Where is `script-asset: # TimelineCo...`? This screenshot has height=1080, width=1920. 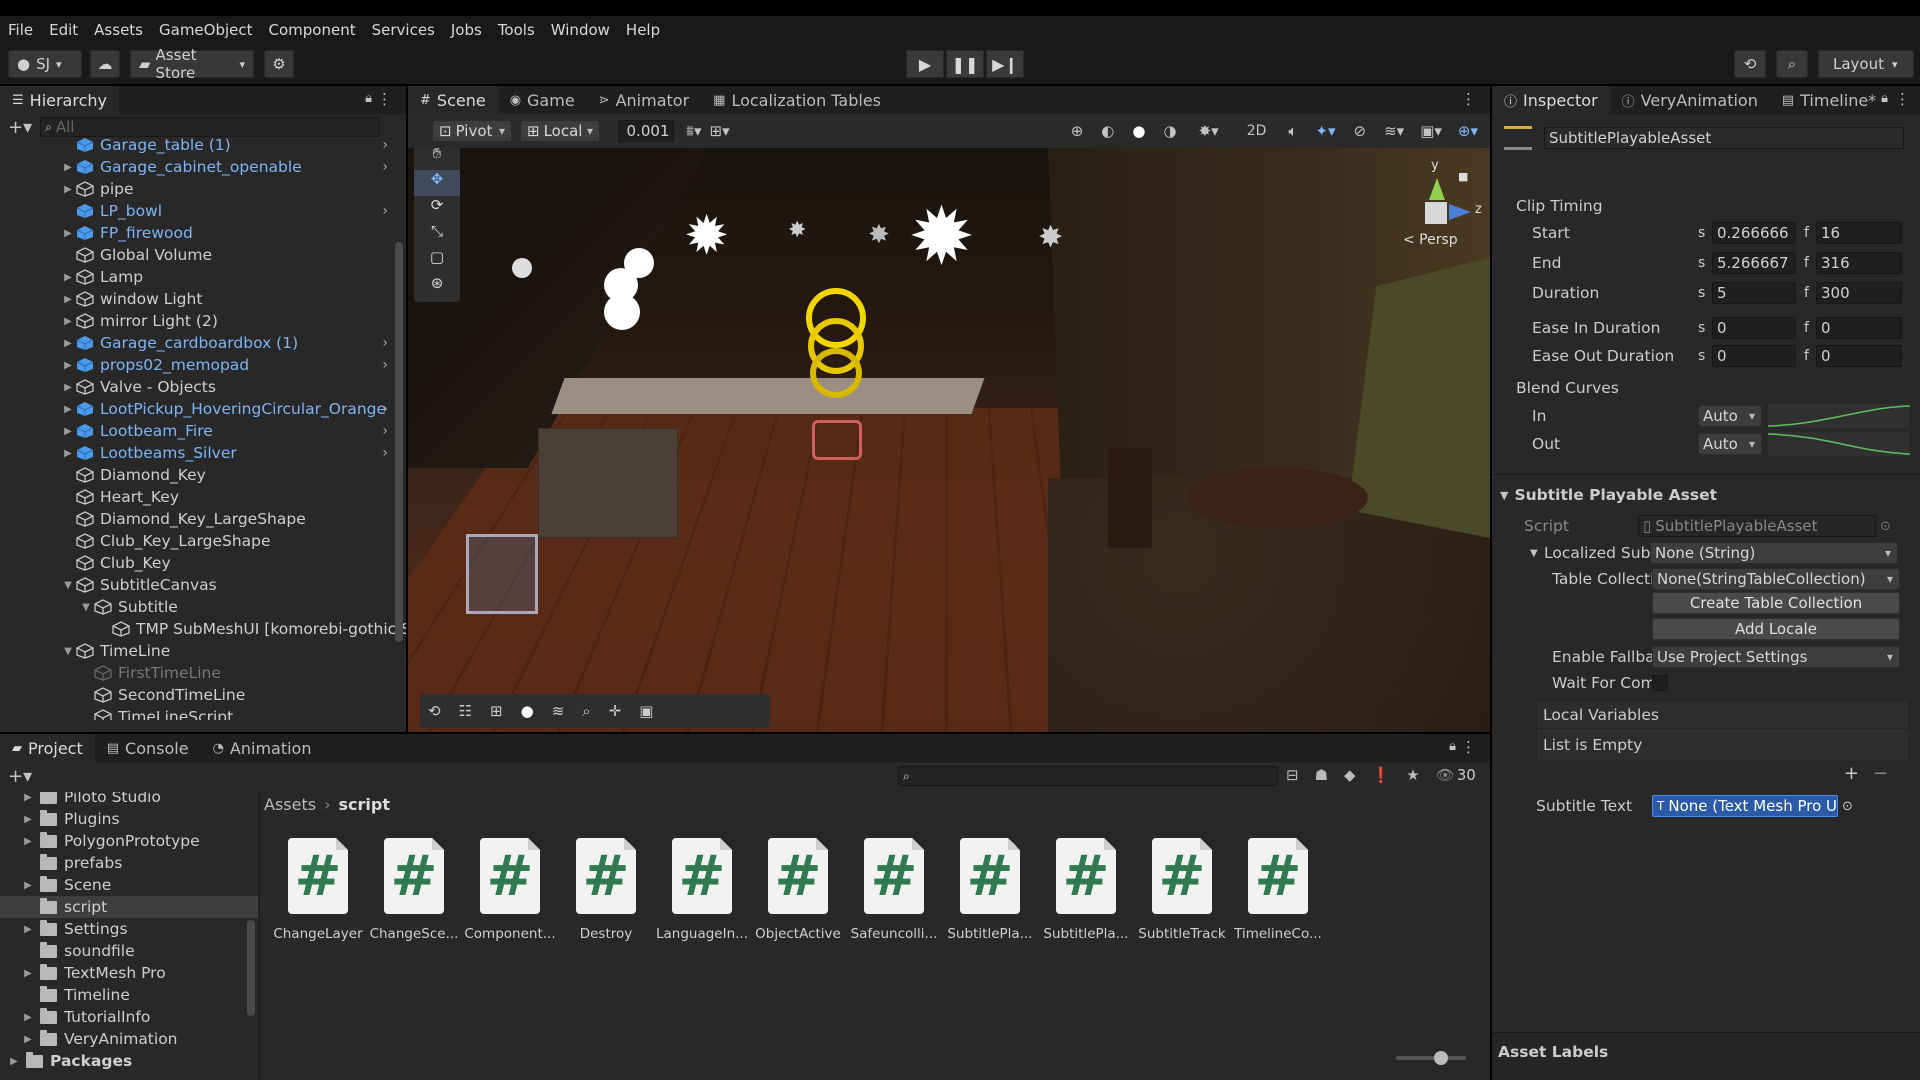 script-asset: # TimelineCo... is located at coordinates (1278, 890).